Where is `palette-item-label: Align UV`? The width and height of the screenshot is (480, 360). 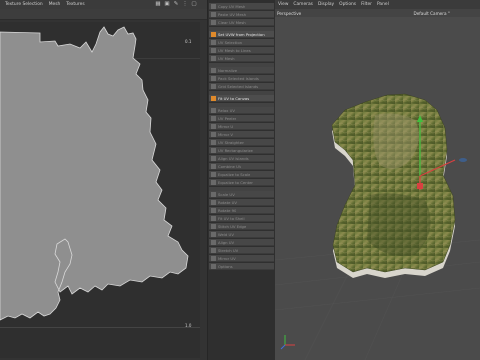
palette-item-label: Align UV is located at coordinates (226, 242).